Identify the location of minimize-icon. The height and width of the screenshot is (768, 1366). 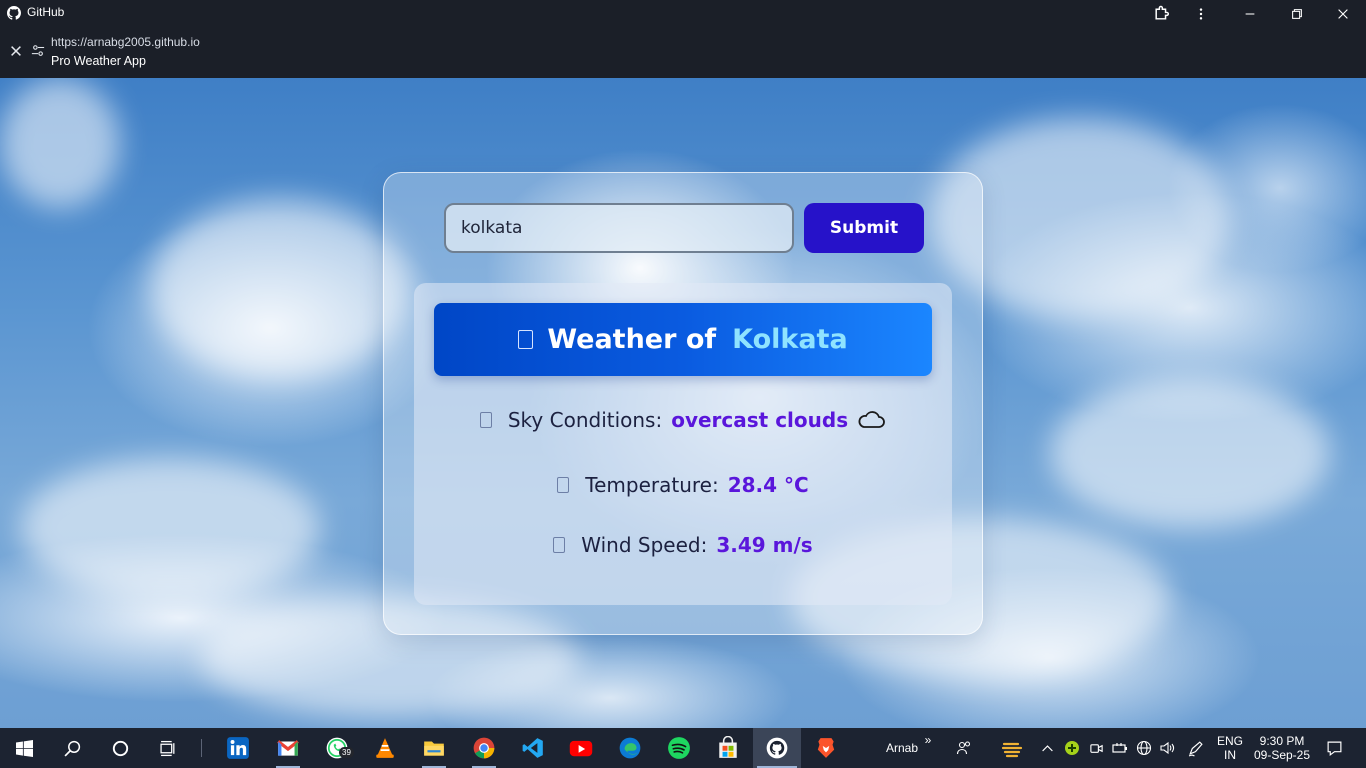
(1250, 13).